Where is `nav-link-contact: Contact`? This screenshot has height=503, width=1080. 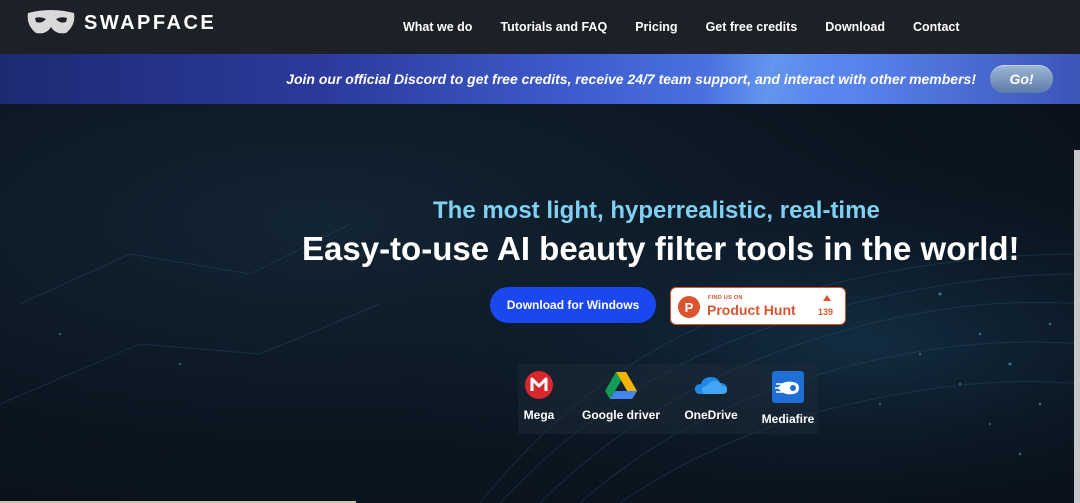
nav-link-contact: Contact is located at coordinates (936, 27).